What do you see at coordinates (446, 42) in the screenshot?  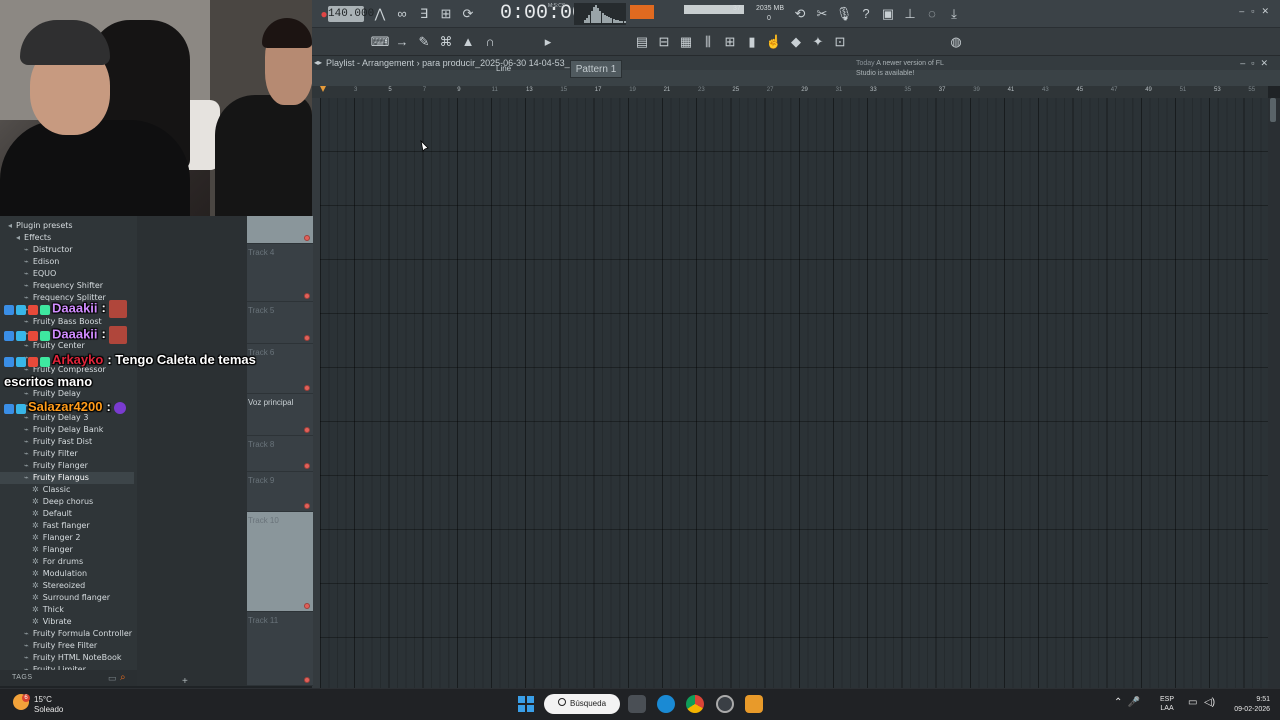 I see `link-icon: ⌘` at bounding box center [446, 42].